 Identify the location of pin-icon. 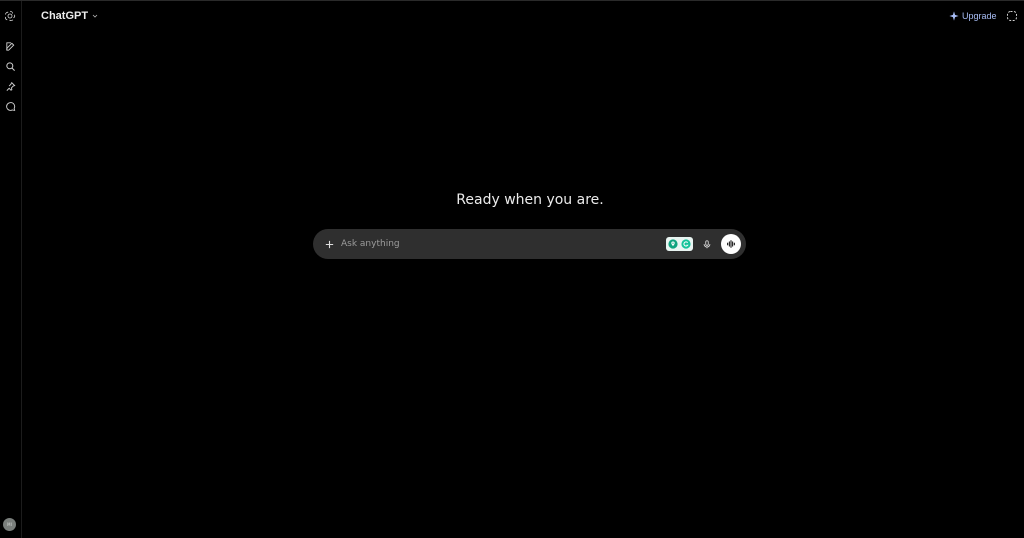
(10, 86).